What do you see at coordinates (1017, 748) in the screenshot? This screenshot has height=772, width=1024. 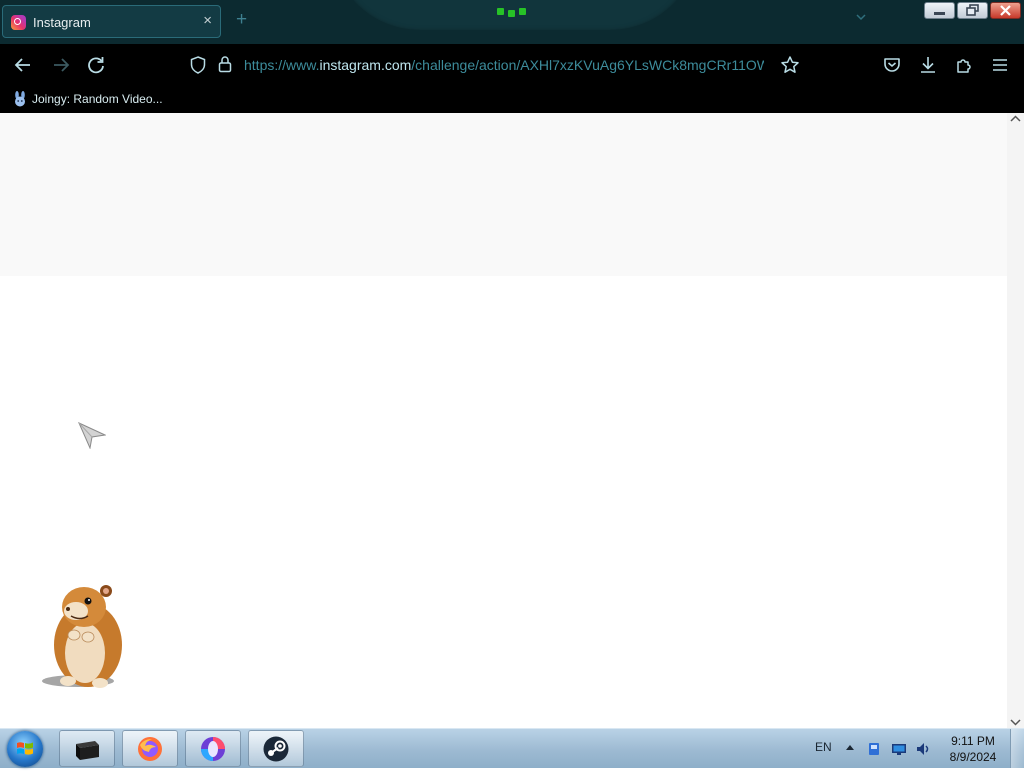 I see `show-desktop-button` at bounding box center [1017, 748].